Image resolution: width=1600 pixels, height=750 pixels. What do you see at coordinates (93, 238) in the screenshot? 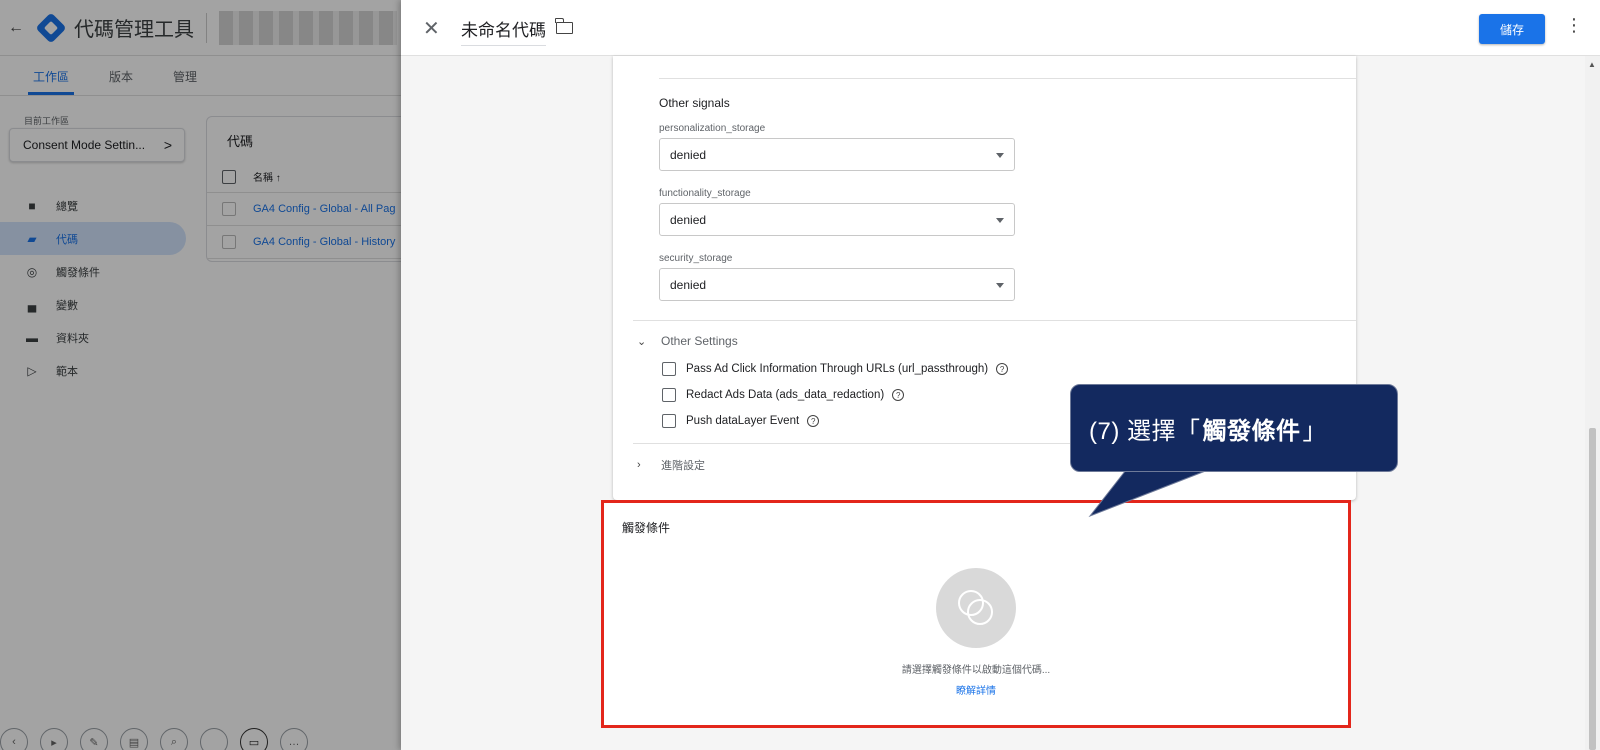
I see `sidebar-item-tags: ▰ 代碼` at bounding box center [93, 238].